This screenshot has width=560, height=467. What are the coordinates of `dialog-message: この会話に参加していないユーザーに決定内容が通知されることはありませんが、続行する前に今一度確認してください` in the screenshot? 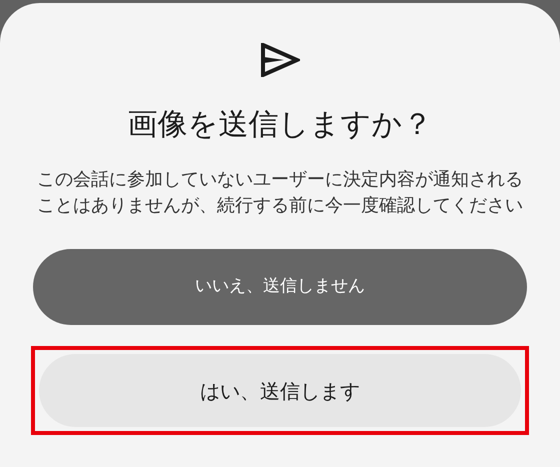 It's located at (280, 193).